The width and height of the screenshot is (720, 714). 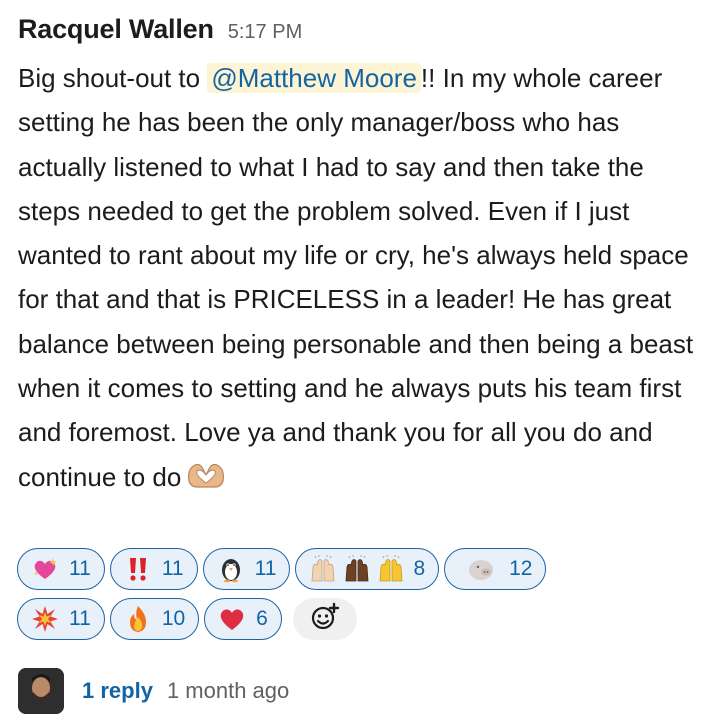 I want to click on reaction-count: 6, so click(x=262, y=618).